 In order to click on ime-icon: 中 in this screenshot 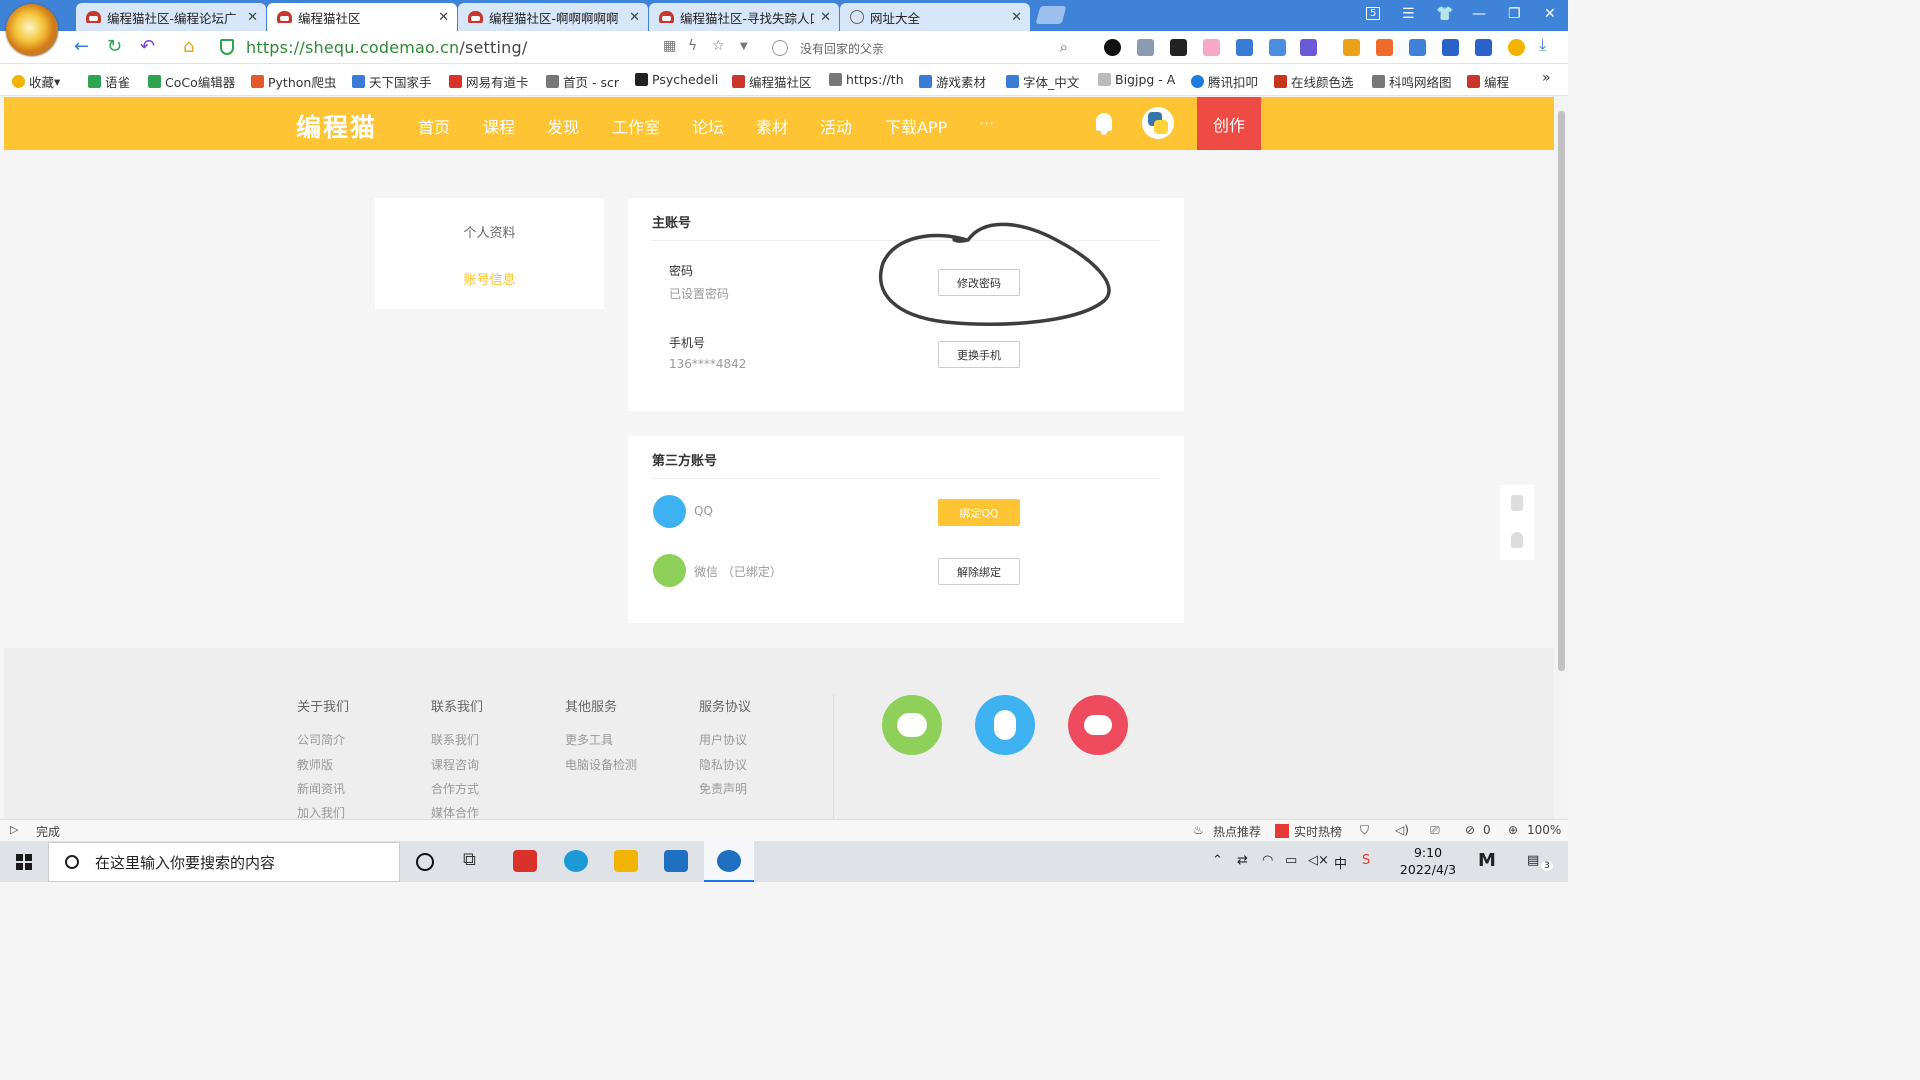, I will do `click(1340, 862)`.